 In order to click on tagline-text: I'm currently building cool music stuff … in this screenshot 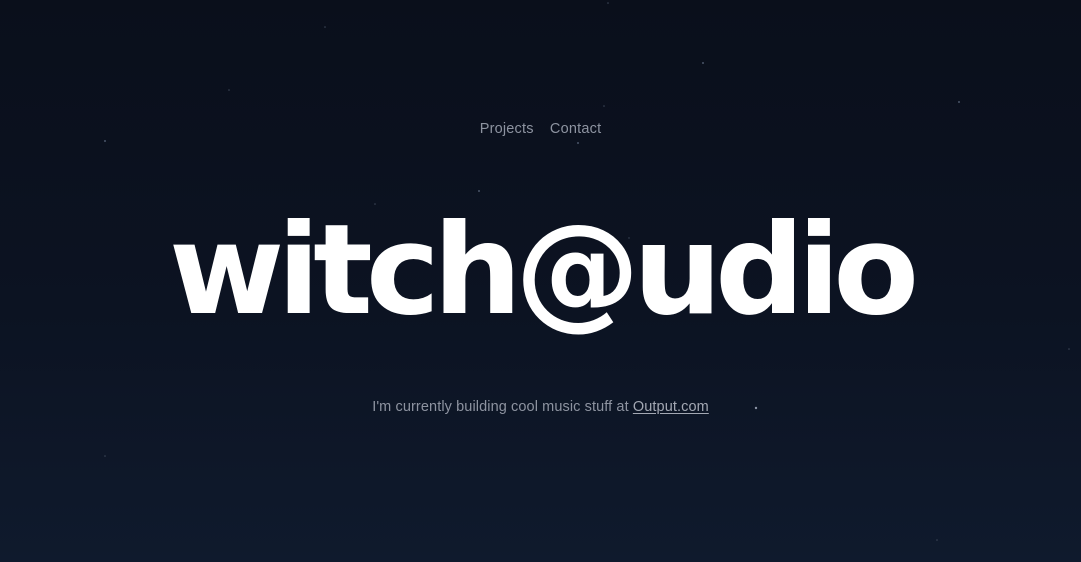, I will do `click(500, 407)`.